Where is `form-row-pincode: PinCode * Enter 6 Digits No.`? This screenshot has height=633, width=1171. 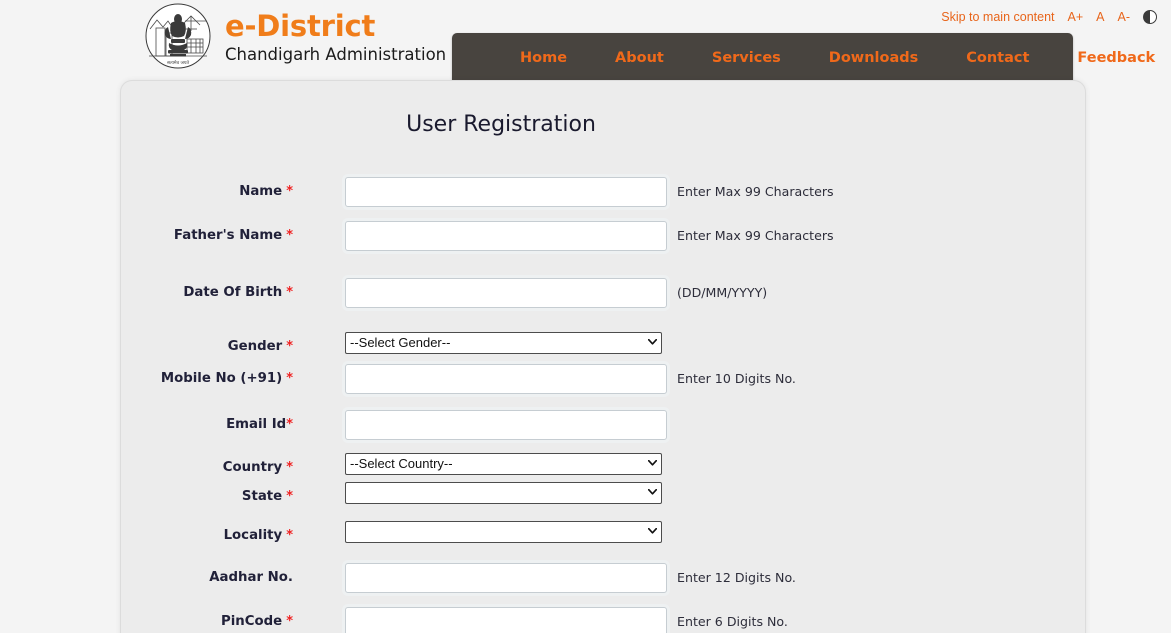 form-row-pincode: PinCode * Enter 6 Digits No. is located at coordinates (604, 620).